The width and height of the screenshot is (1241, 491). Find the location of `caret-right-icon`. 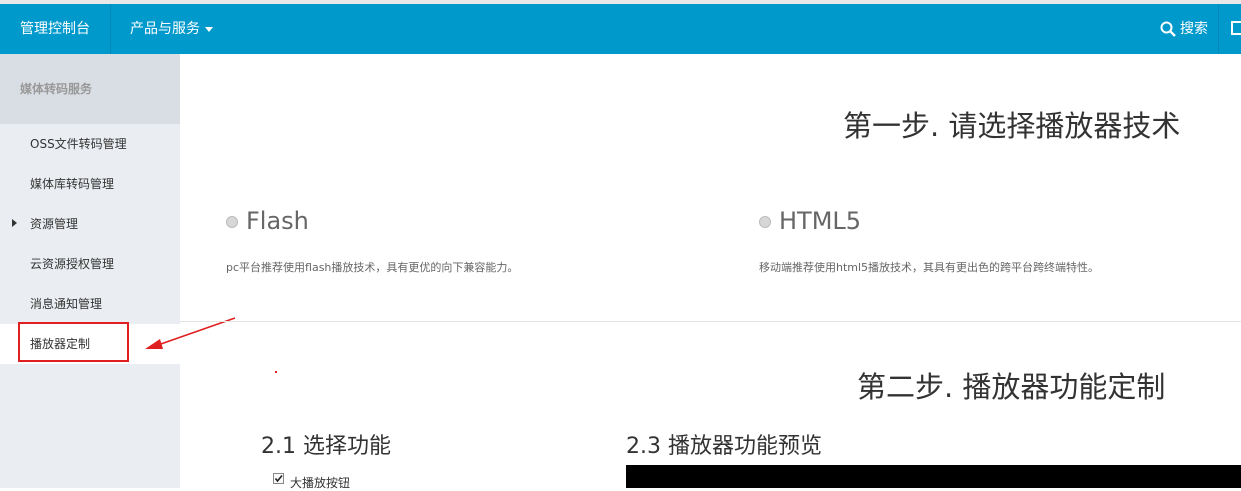

caret-right-icon is located at coordinates (14, 223).